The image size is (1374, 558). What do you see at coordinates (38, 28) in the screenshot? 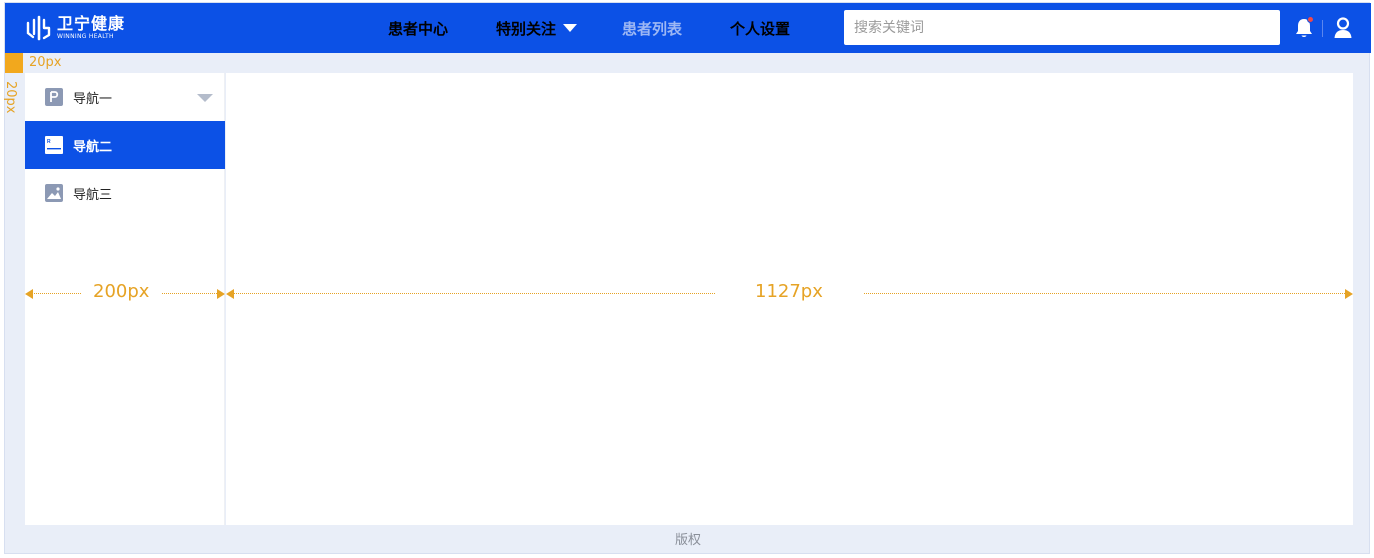
I see `winning-health-logo-icon` at bounding box center [38, 28].